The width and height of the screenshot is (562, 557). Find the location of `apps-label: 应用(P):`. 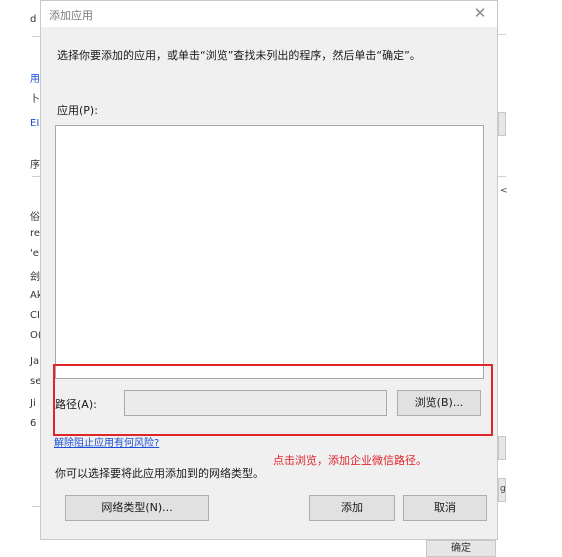

apps-label: 应用(P): is located at coordinates (77, 110).